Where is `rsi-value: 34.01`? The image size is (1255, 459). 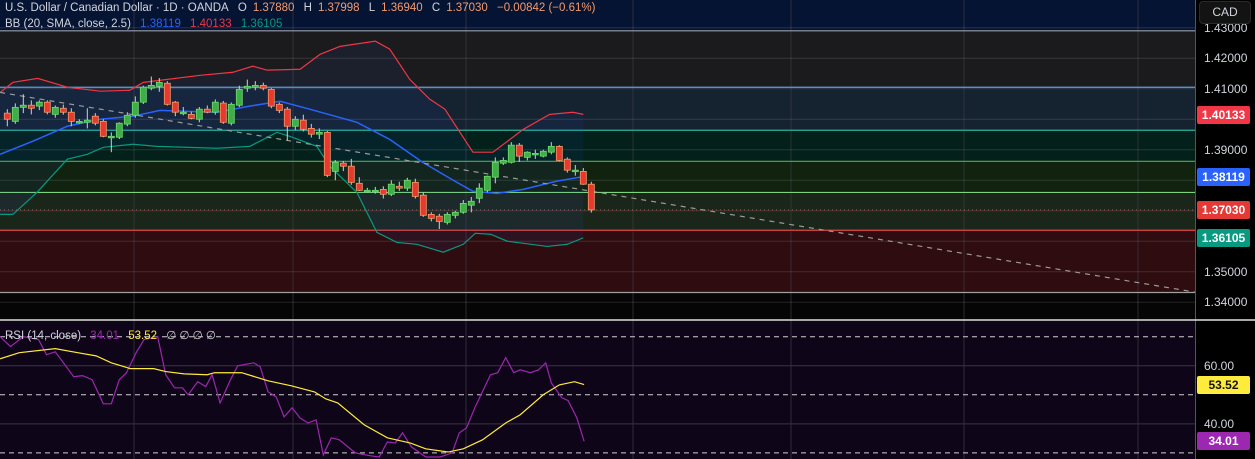
rsi-value: 34.01 is located at coordinates (105, 336).